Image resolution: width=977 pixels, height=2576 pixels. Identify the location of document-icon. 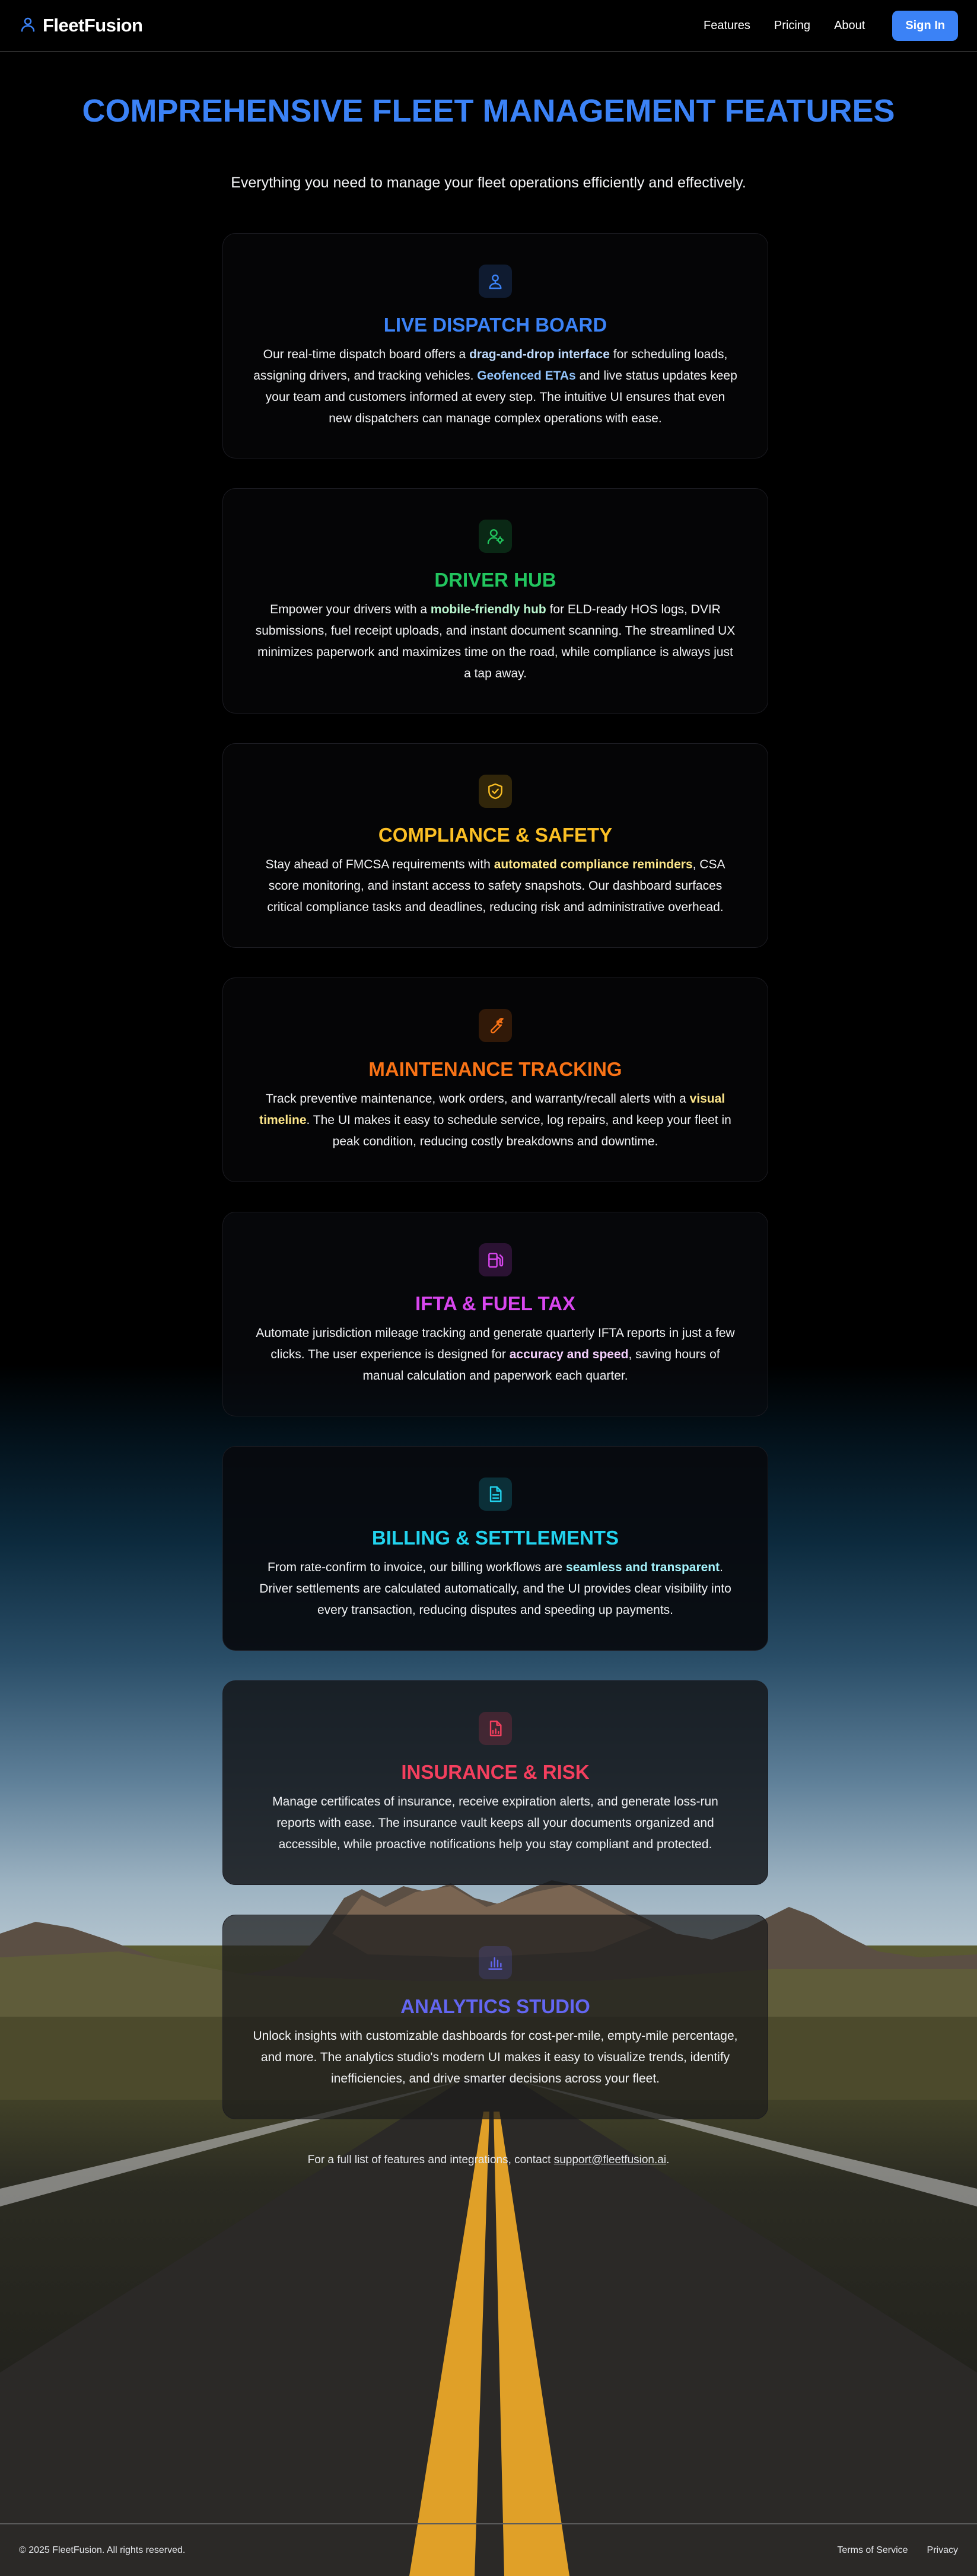
(495, 1494).